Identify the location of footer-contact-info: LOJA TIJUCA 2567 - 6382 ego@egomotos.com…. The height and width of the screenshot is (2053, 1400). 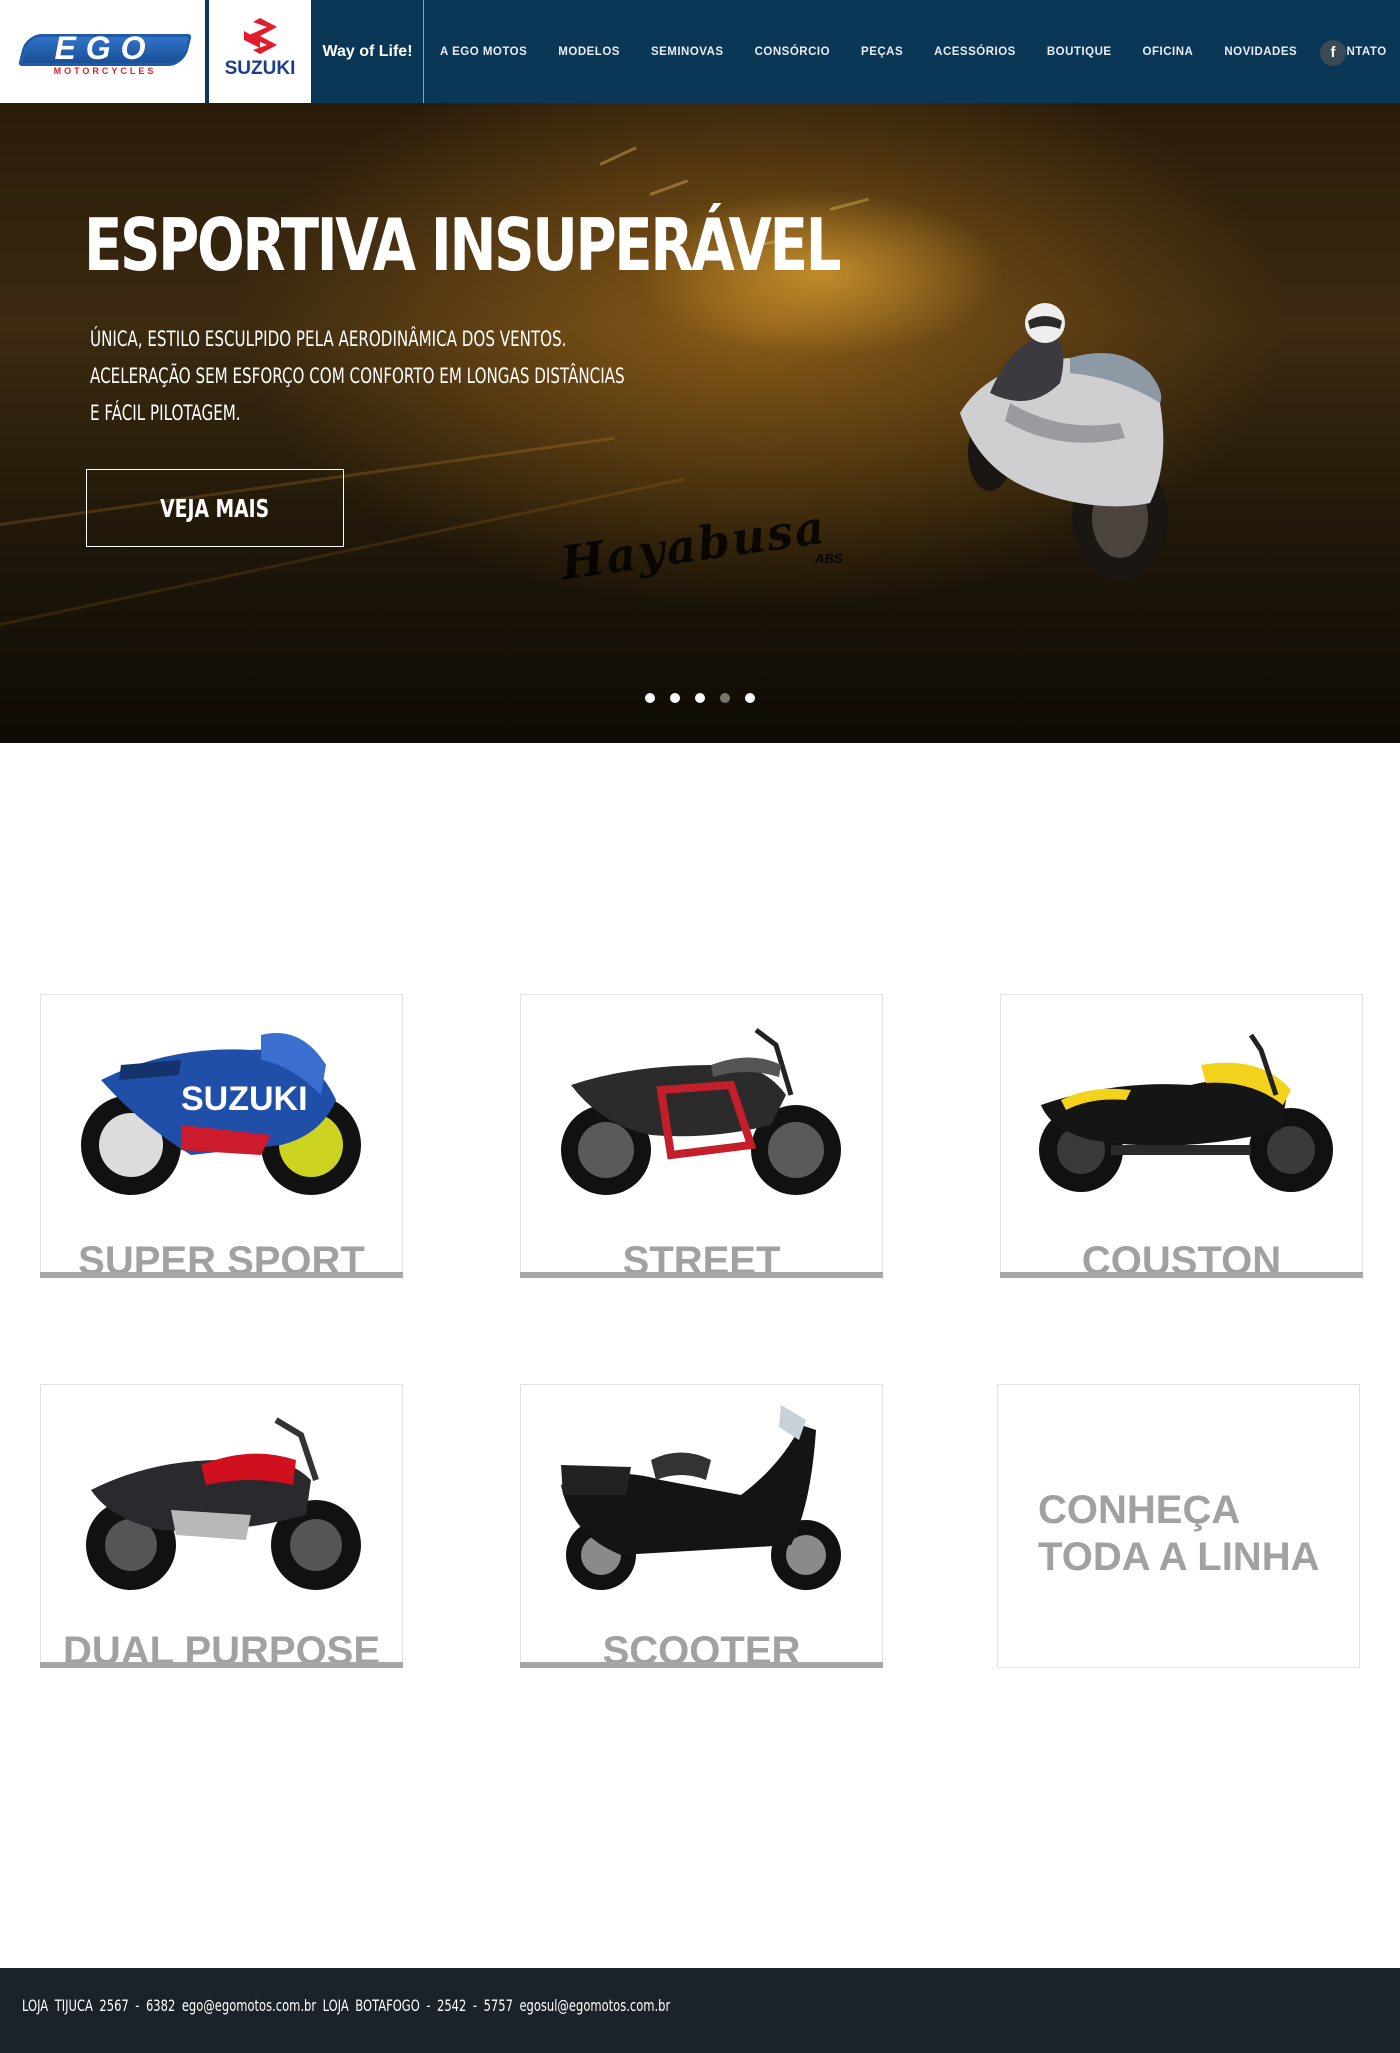
(346, 2005).